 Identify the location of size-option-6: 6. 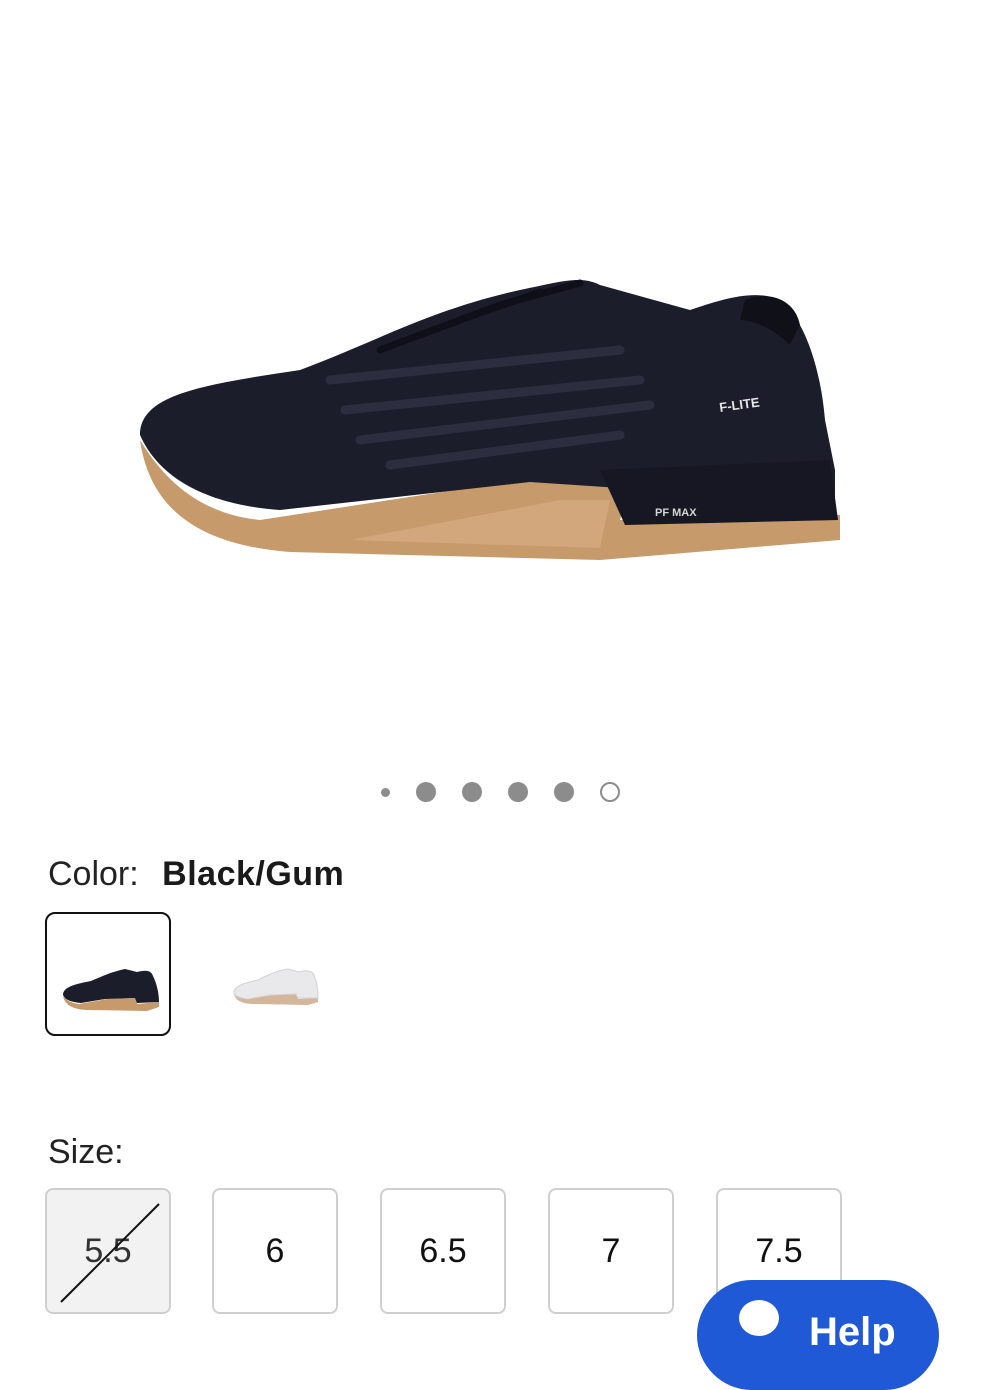
(275, 1251).